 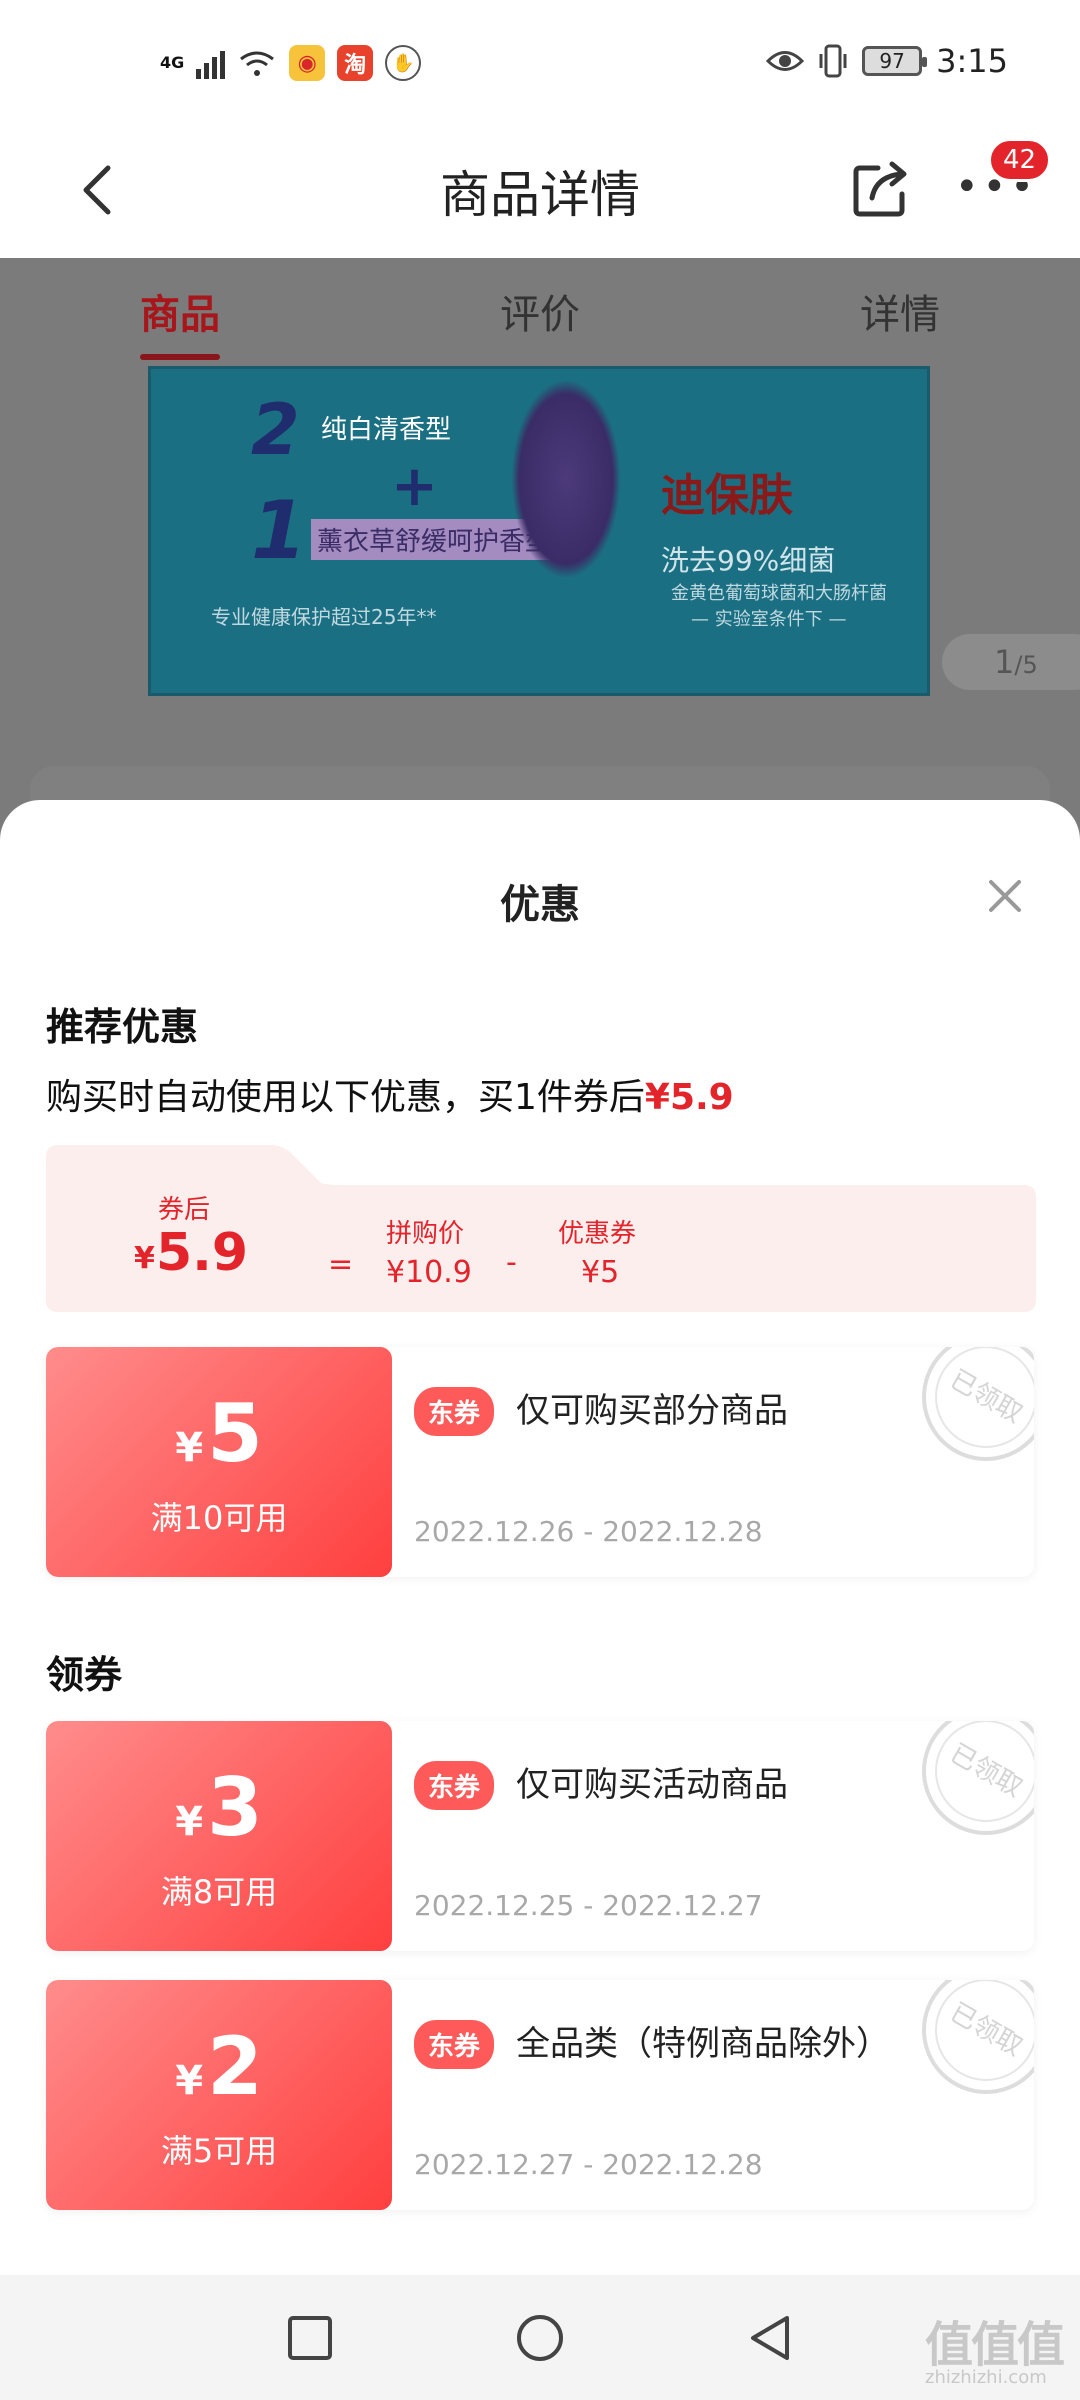 What do you see at coordinates (414, 486) in the screenshot?
I see `banner-plus: +` at bounding box center [414, 486].